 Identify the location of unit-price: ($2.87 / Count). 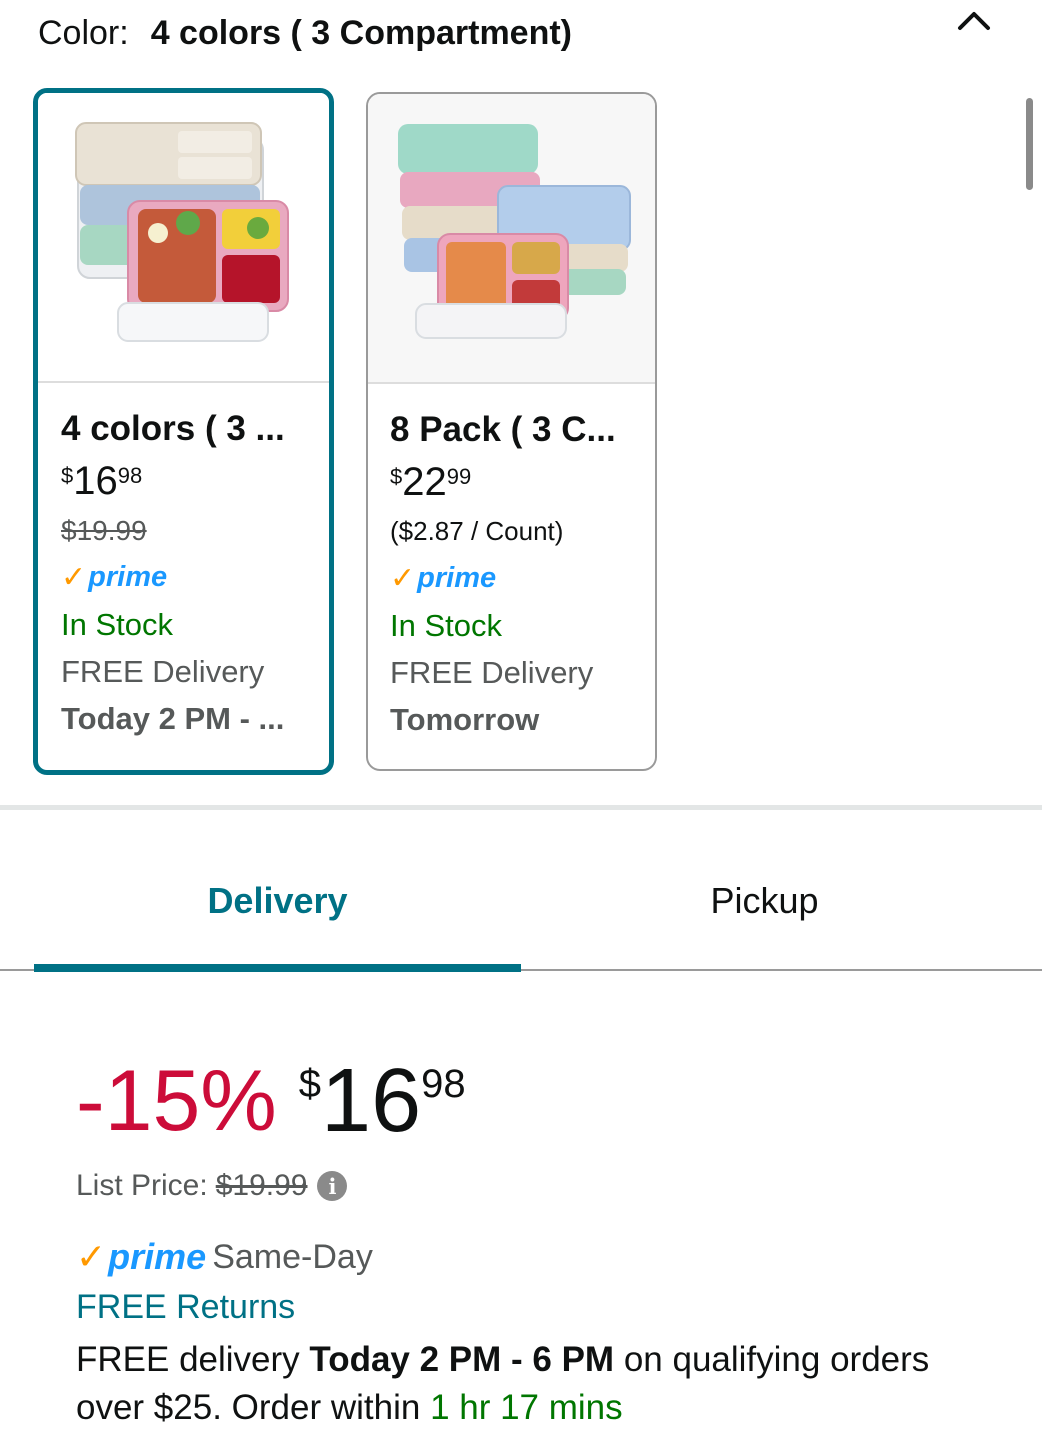
(477, 531).